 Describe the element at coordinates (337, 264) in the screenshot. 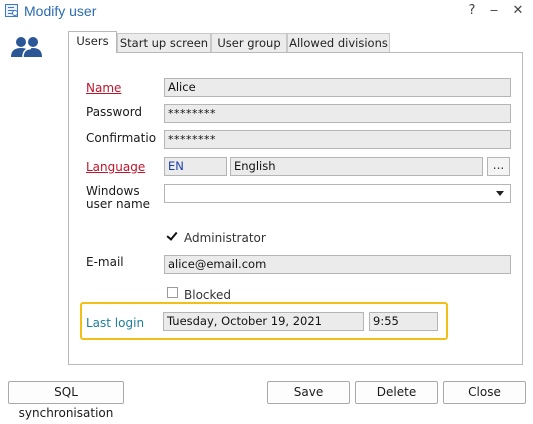

I see `email-field: alice@email.com` at that location.